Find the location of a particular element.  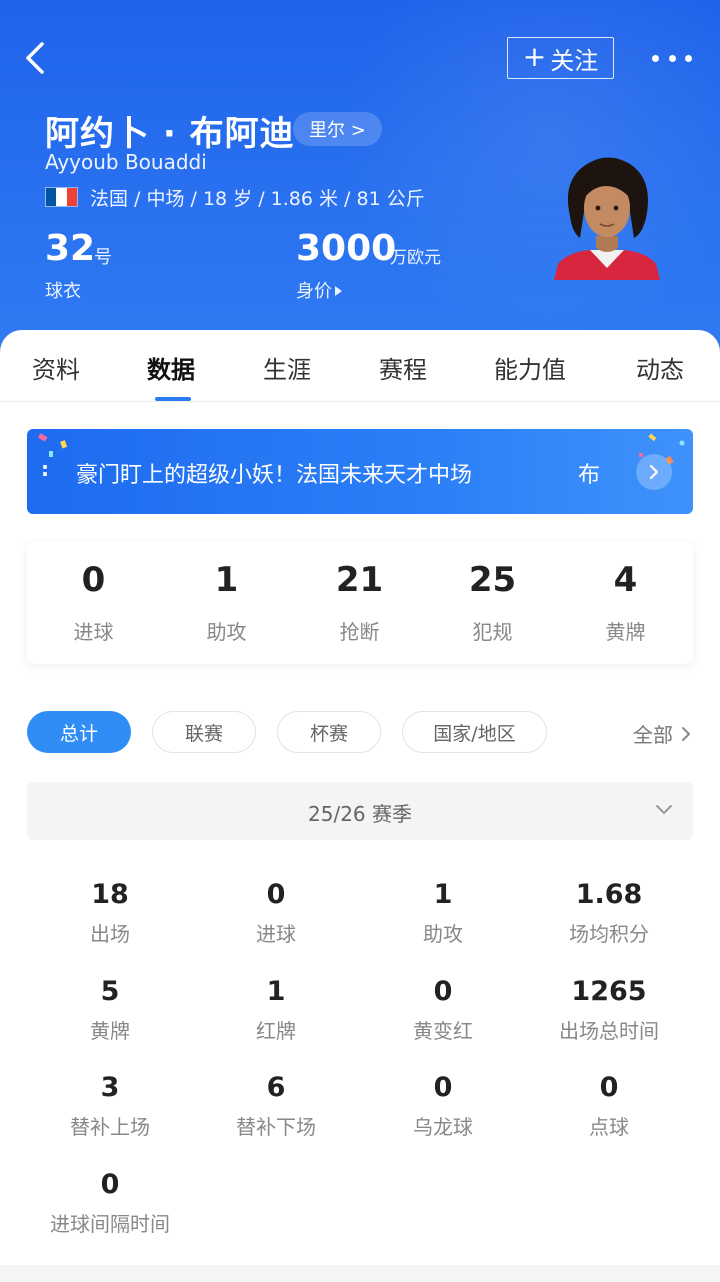

player-bio: 法国 / 中场 / 18 岁 / 1.86 米 / 81 公斤 is located at coordinates (257, 199).